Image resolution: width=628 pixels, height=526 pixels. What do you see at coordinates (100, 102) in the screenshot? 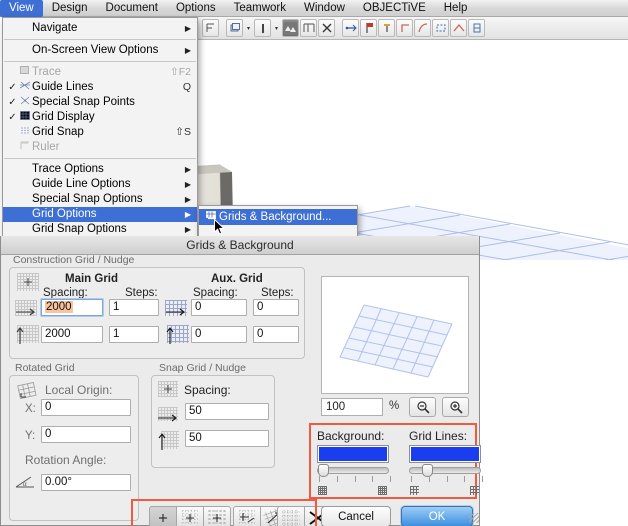
I see `menu-item-special-snap-points: ✓ Special Snap Points` at bounding box center [100, 102].